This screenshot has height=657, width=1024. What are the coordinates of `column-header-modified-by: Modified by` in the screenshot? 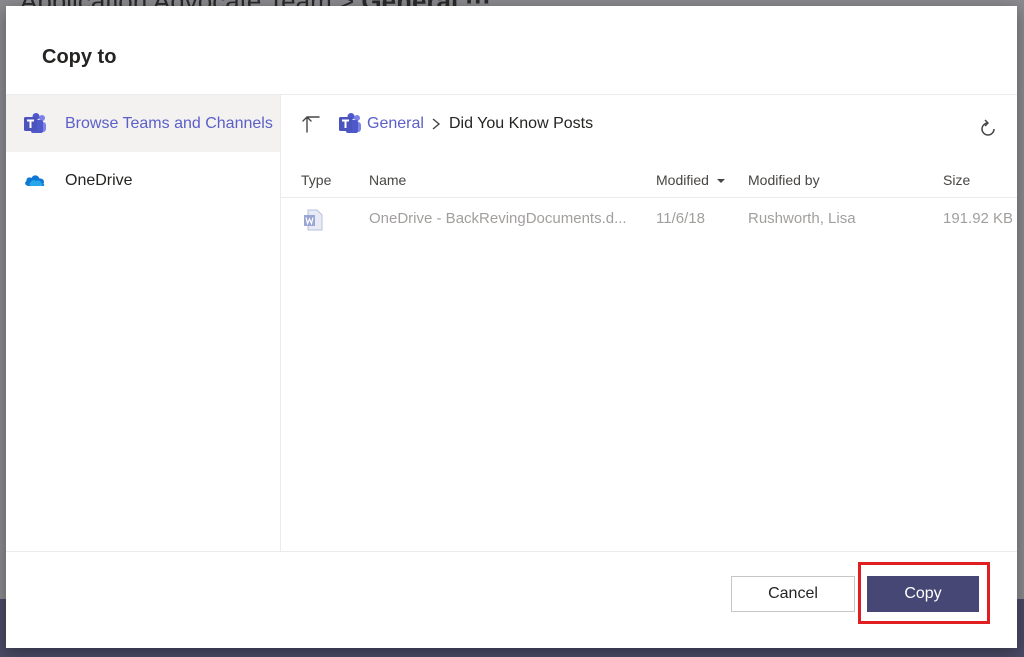 It's located at (784, 180).